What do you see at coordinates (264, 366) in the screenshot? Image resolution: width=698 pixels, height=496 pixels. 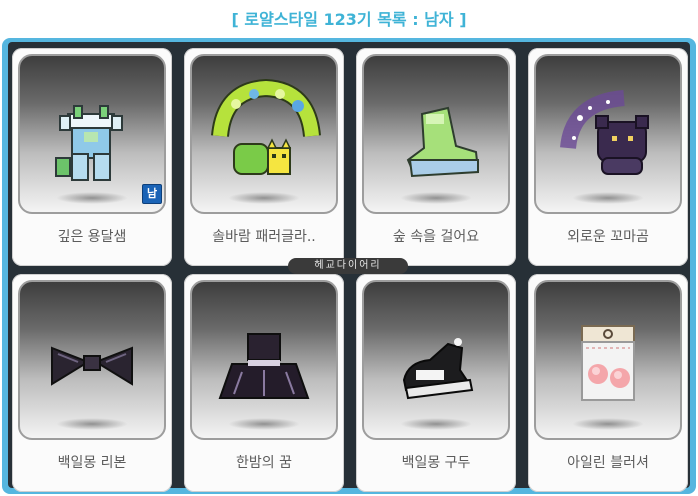 I see `dark-dress-icon` at bounding box center [264, 366].